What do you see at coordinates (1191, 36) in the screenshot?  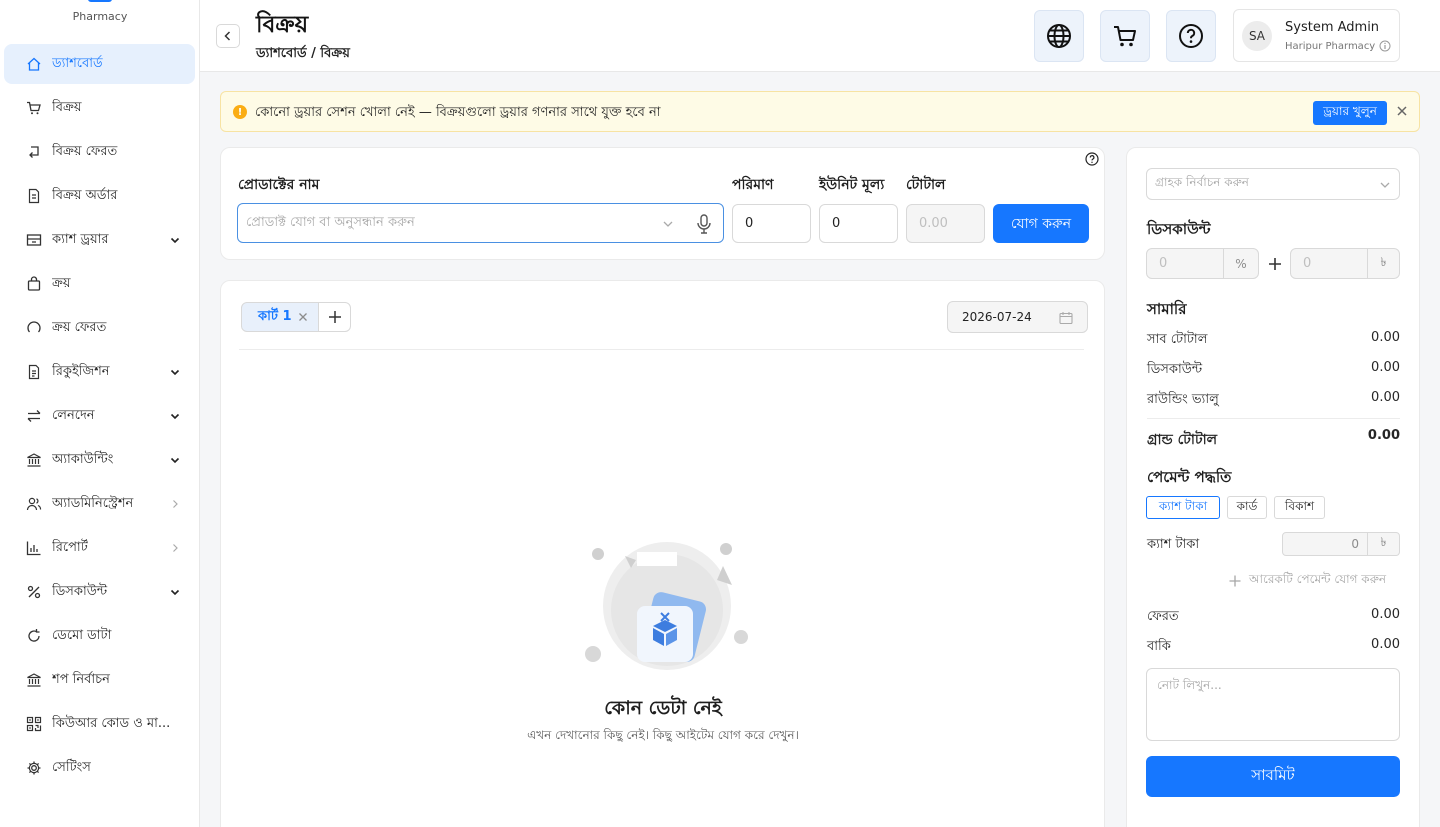 I see `help-button` at bounding box center [1191, 36].